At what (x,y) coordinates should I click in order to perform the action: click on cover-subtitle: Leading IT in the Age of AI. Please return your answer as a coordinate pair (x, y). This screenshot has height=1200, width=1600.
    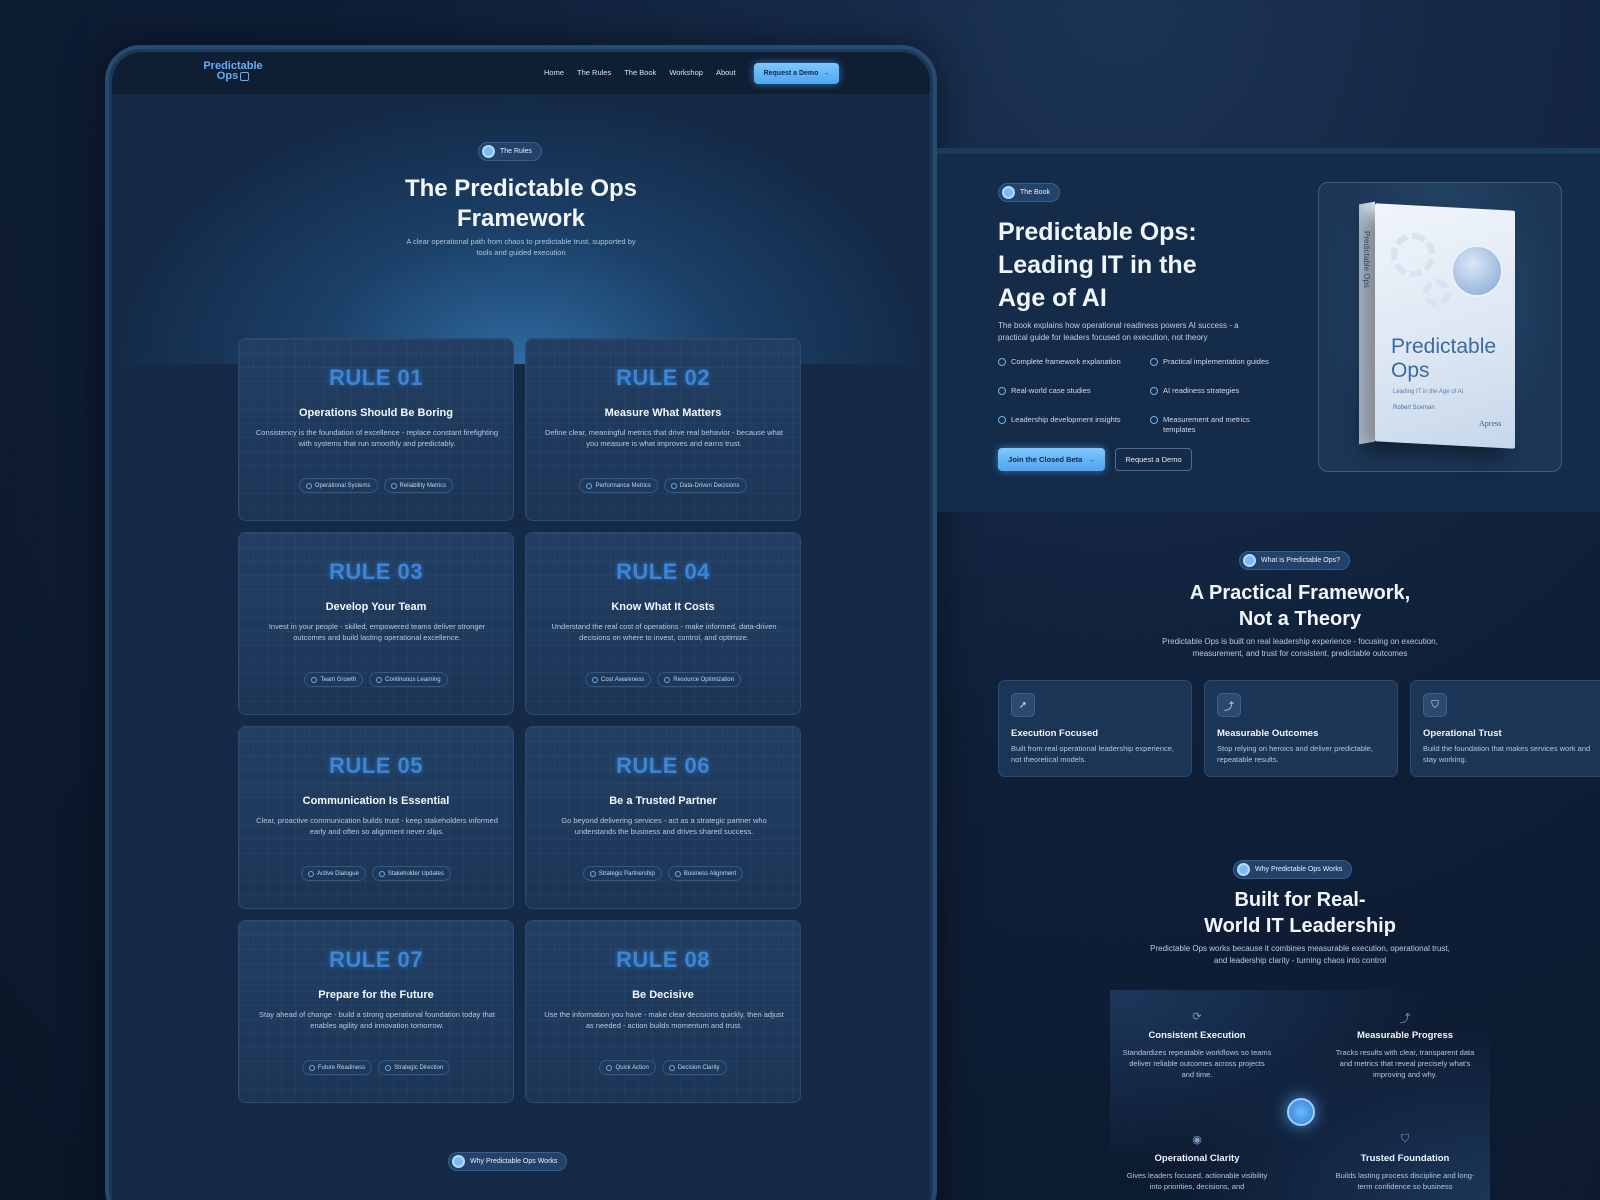
    Looking at the image, I should click on (1428, 392).